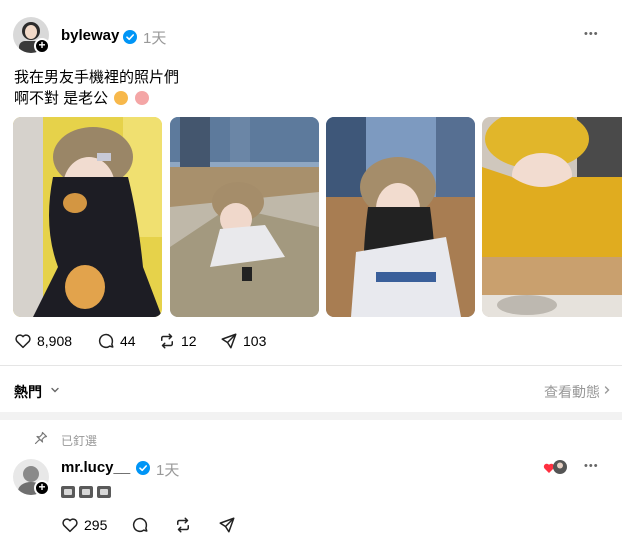  I want to click on reply-more-icon: •••, so click(591, 466).